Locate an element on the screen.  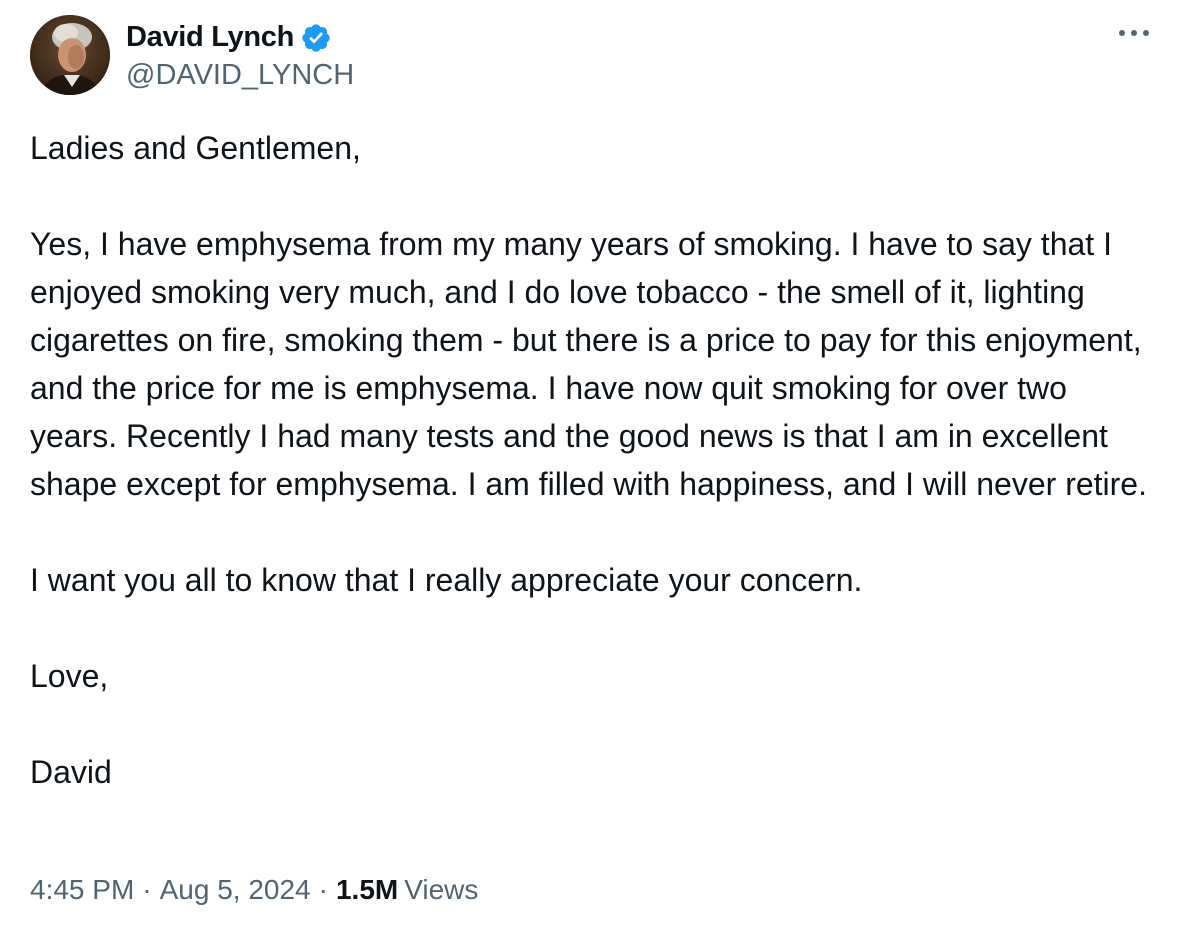
user-handle: @DAVID_LYNCH is located at coordinates (240, 75).